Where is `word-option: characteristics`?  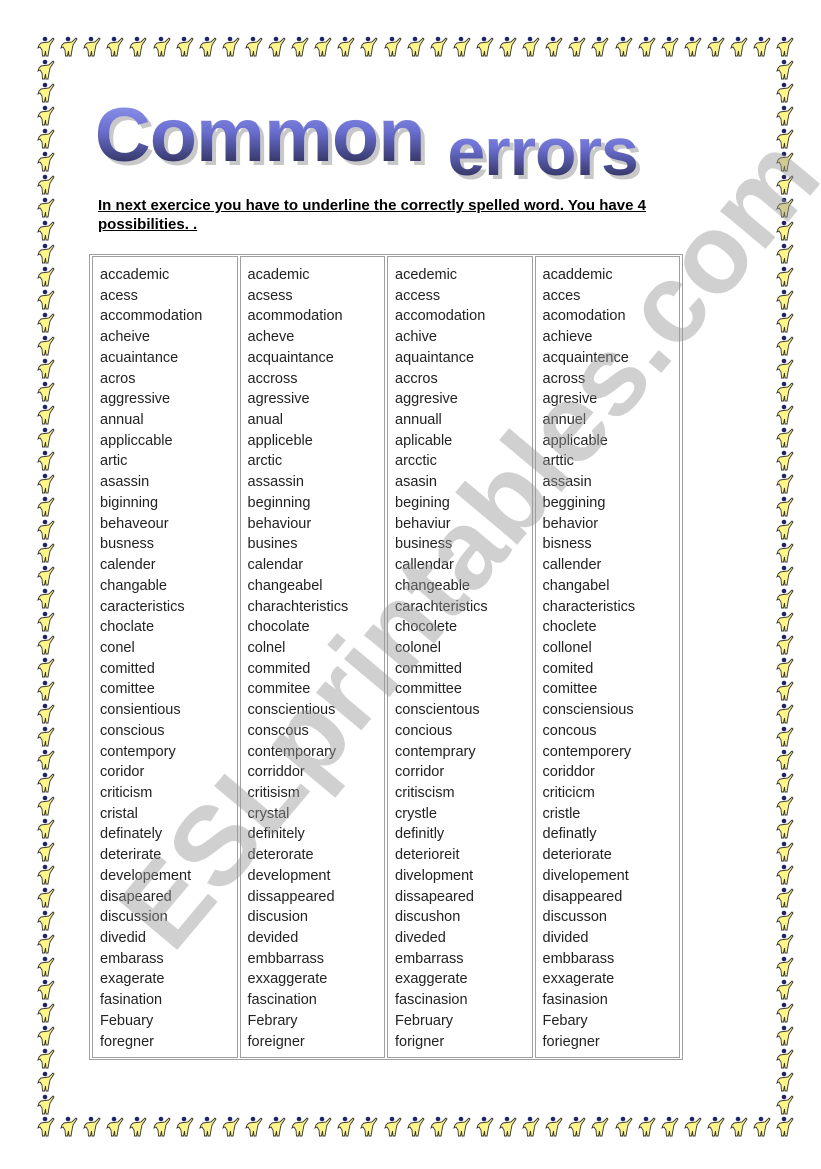 word-option: characteristics is located at coordinates (608, 607).